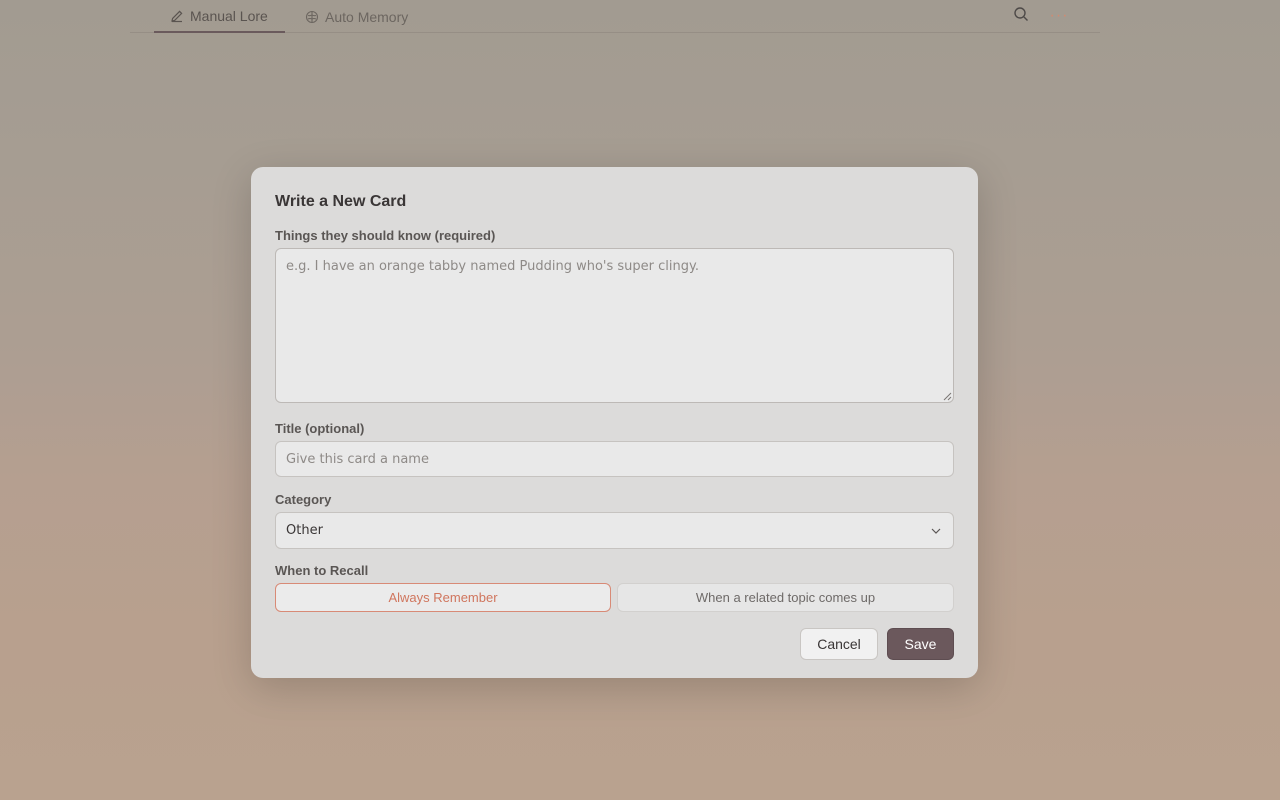 Image resolution: width=1280 pixels, height=800 pixels. What do you see at coordinates (367, 16) in the screenshot?
I see `tab-label: Auto Memory` at bounding box center [367, 16].